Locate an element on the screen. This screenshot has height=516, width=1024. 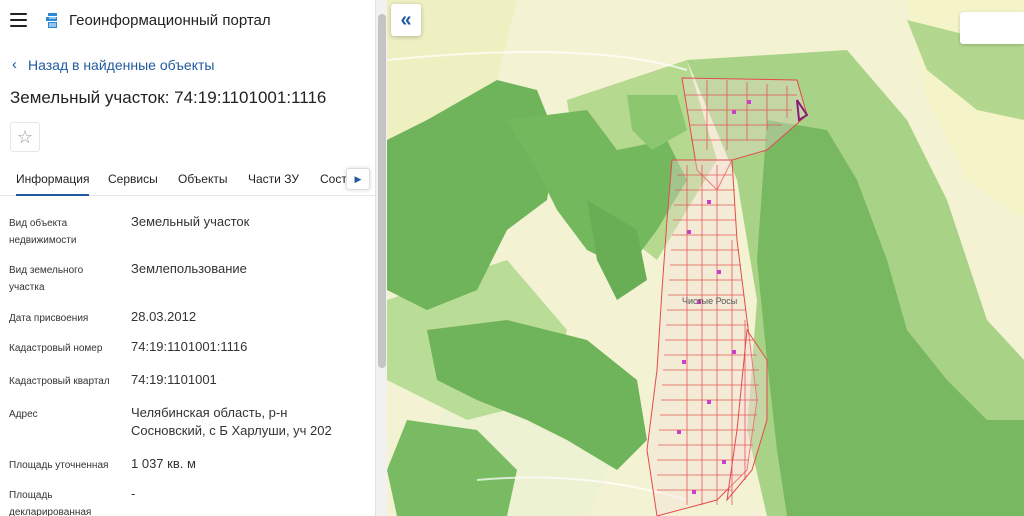
panel-scrollbar is located at coordinates (381, 258).